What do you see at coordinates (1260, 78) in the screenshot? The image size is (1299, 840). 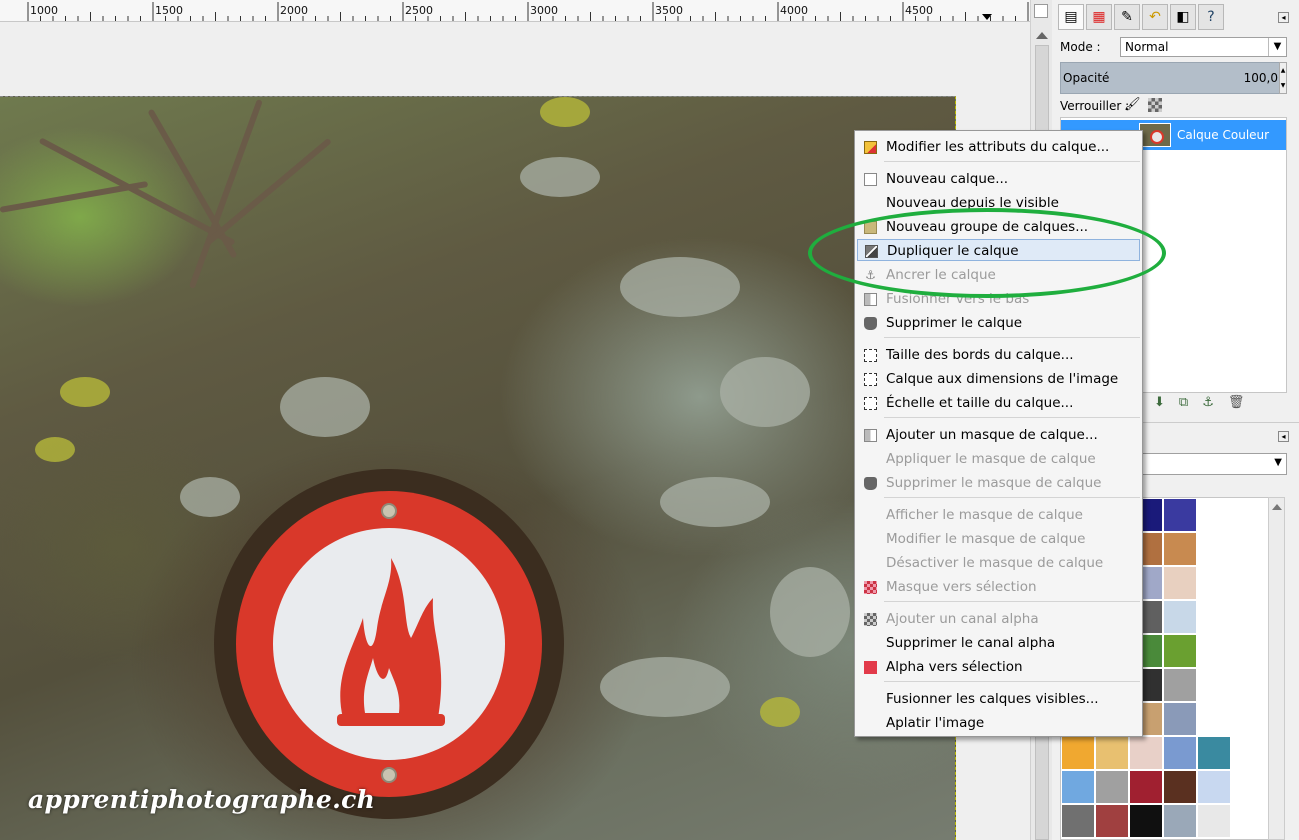 I see `opacity-value: 100,0` at bounding box center [1260, 78].